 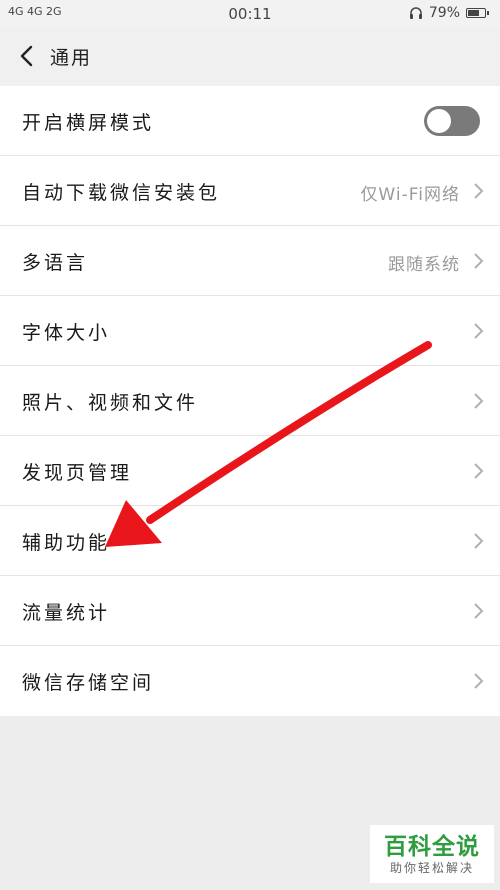 What do you see at coordinates (77, 473) in the screenshot?
I see `row-label: 发现页管理` at bounding box center [77, 473].